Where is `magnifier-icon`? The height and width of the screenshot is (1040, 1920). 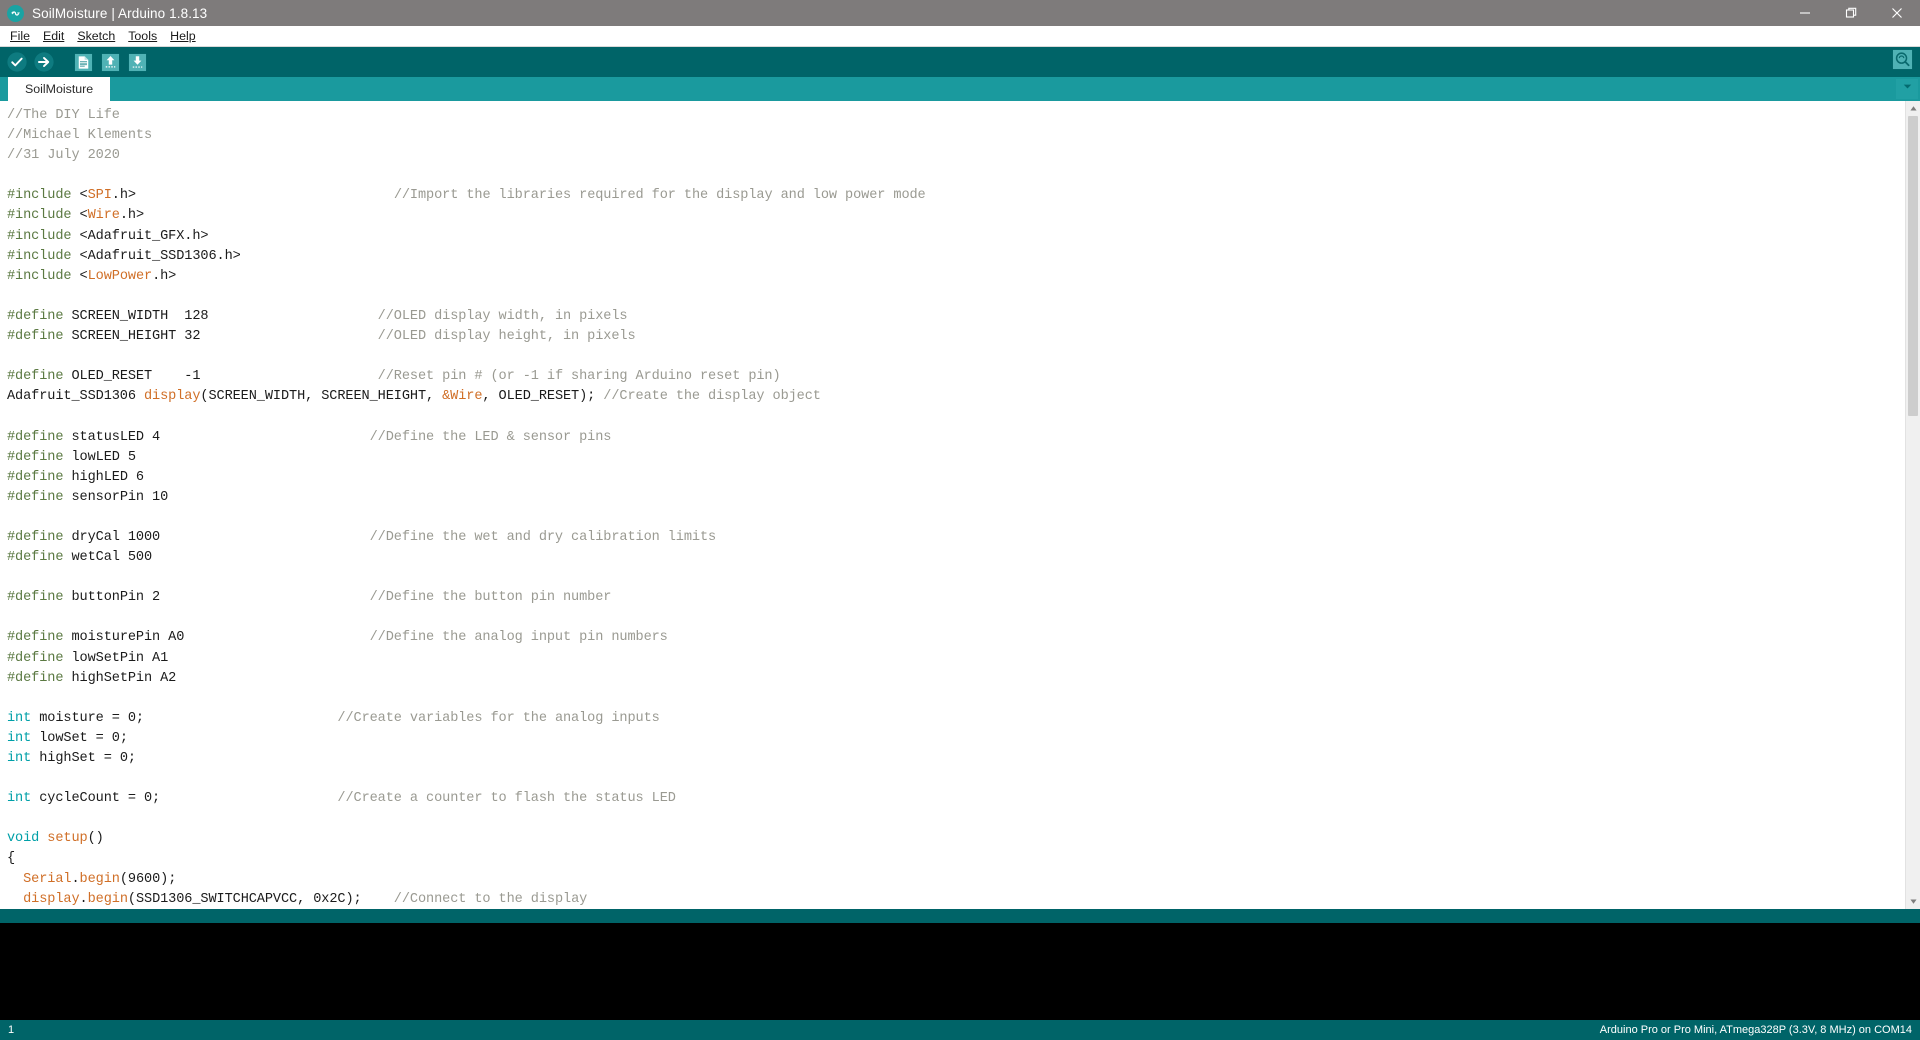
magnifier-icon is located at coordinates (1902, 62).